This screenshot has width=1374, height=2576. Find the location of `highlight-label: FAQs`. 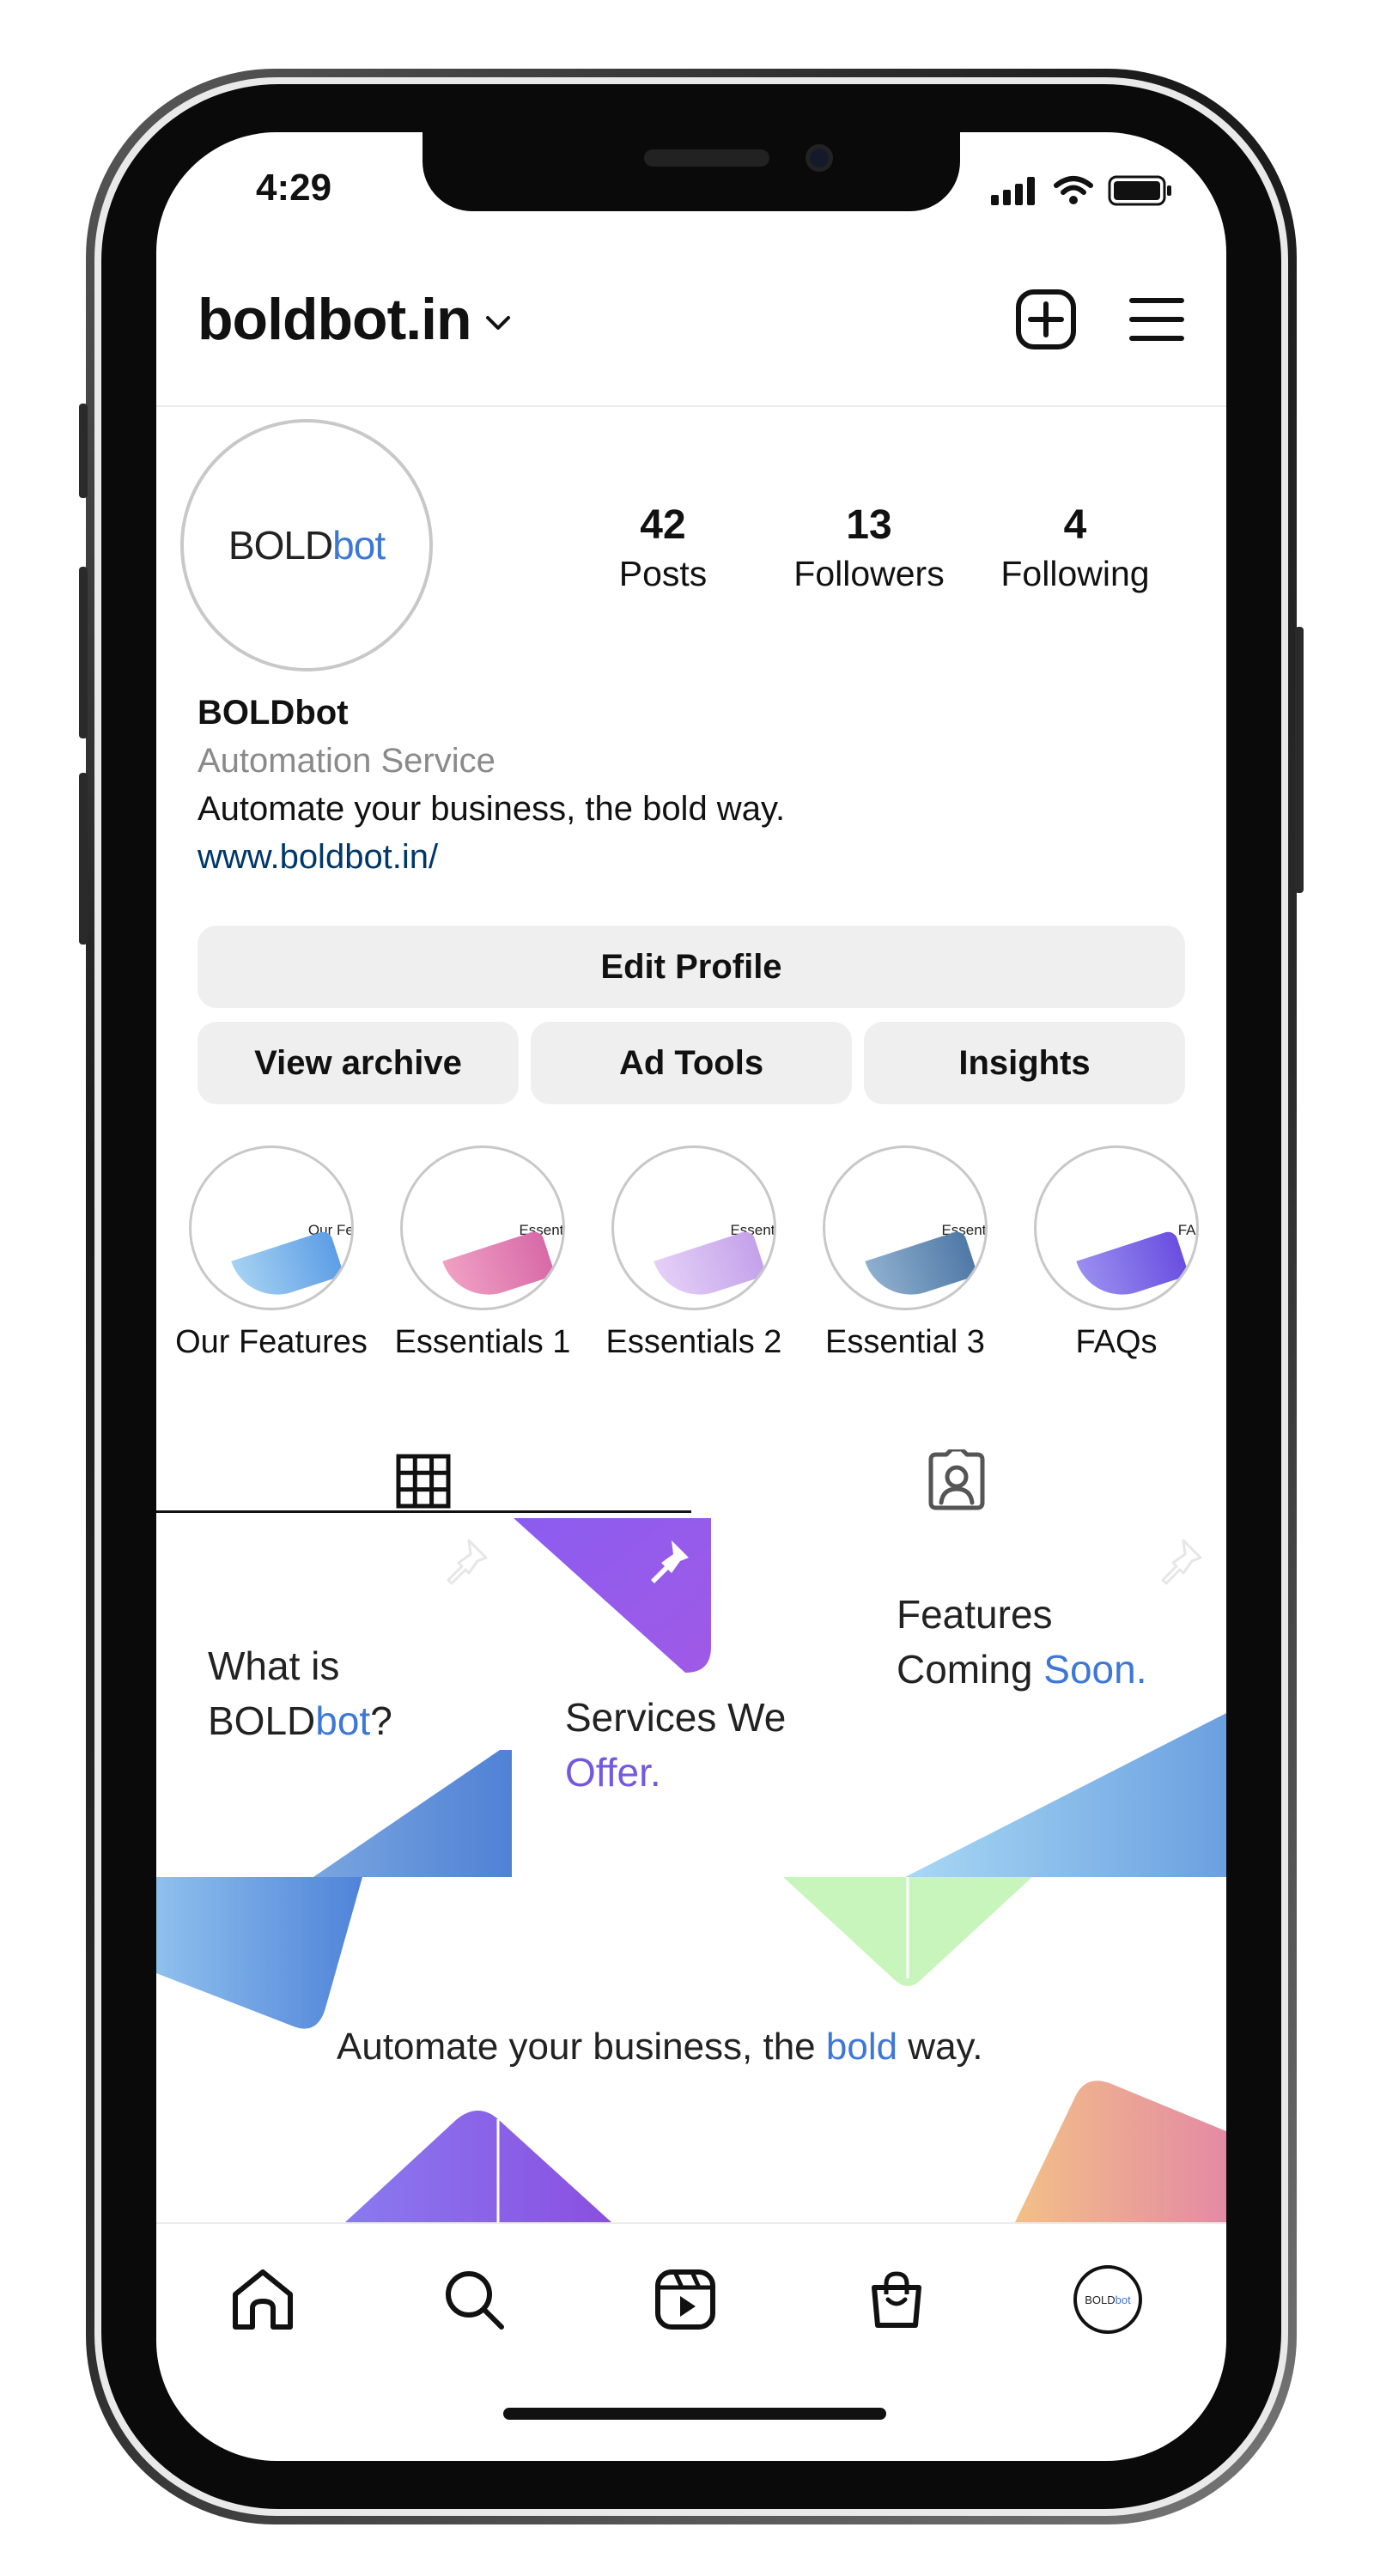

highlight-label: FAQs is located at coordinates (1116, 1342).